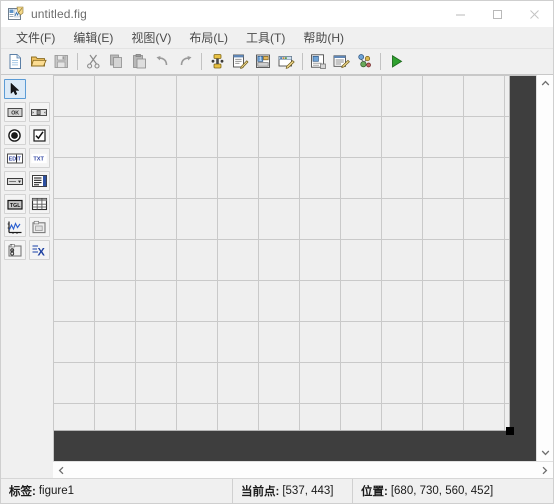  Describe the element at coordinates (374, 492) in the screenshot. I see `status-position-label: 位置:` at that location.